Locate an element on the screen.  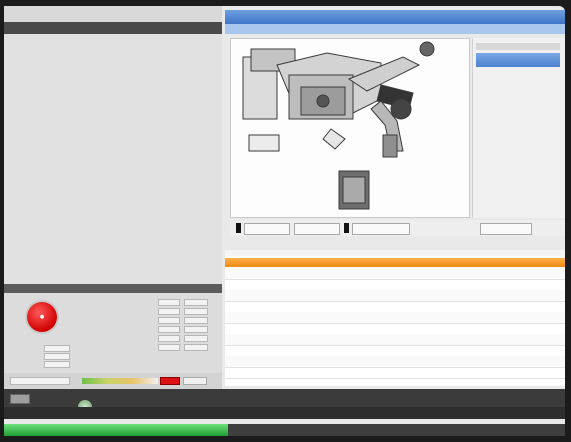
status-field-3b is located at coordinates (196, 320).